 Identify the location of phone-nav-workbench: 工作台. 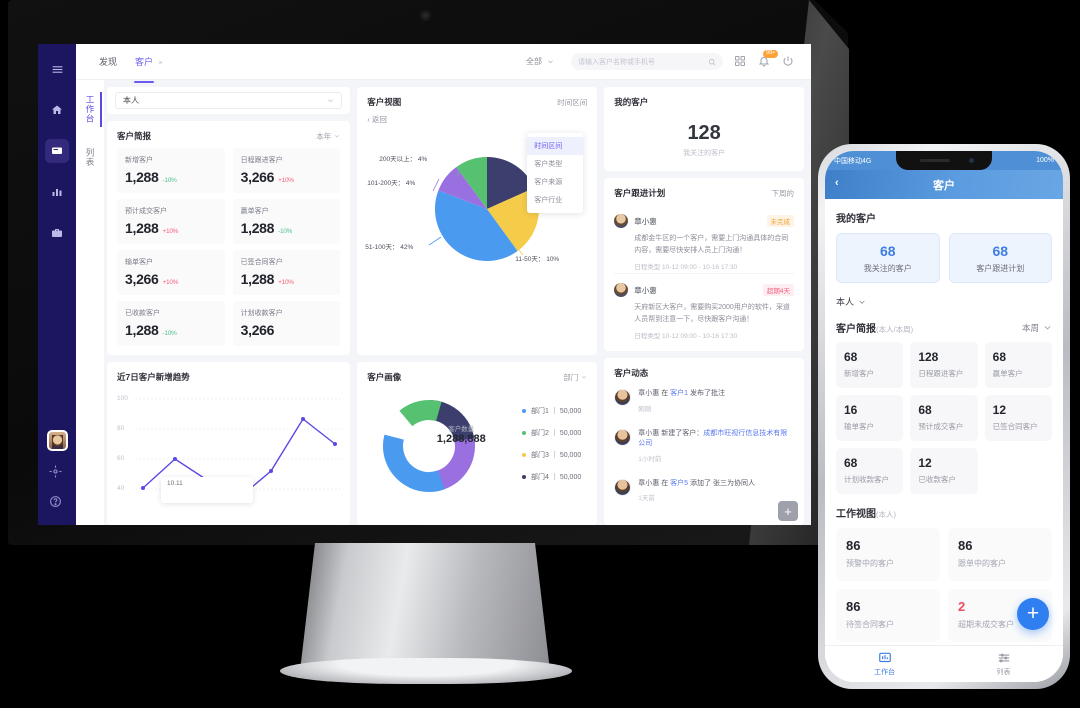
(884, 664).